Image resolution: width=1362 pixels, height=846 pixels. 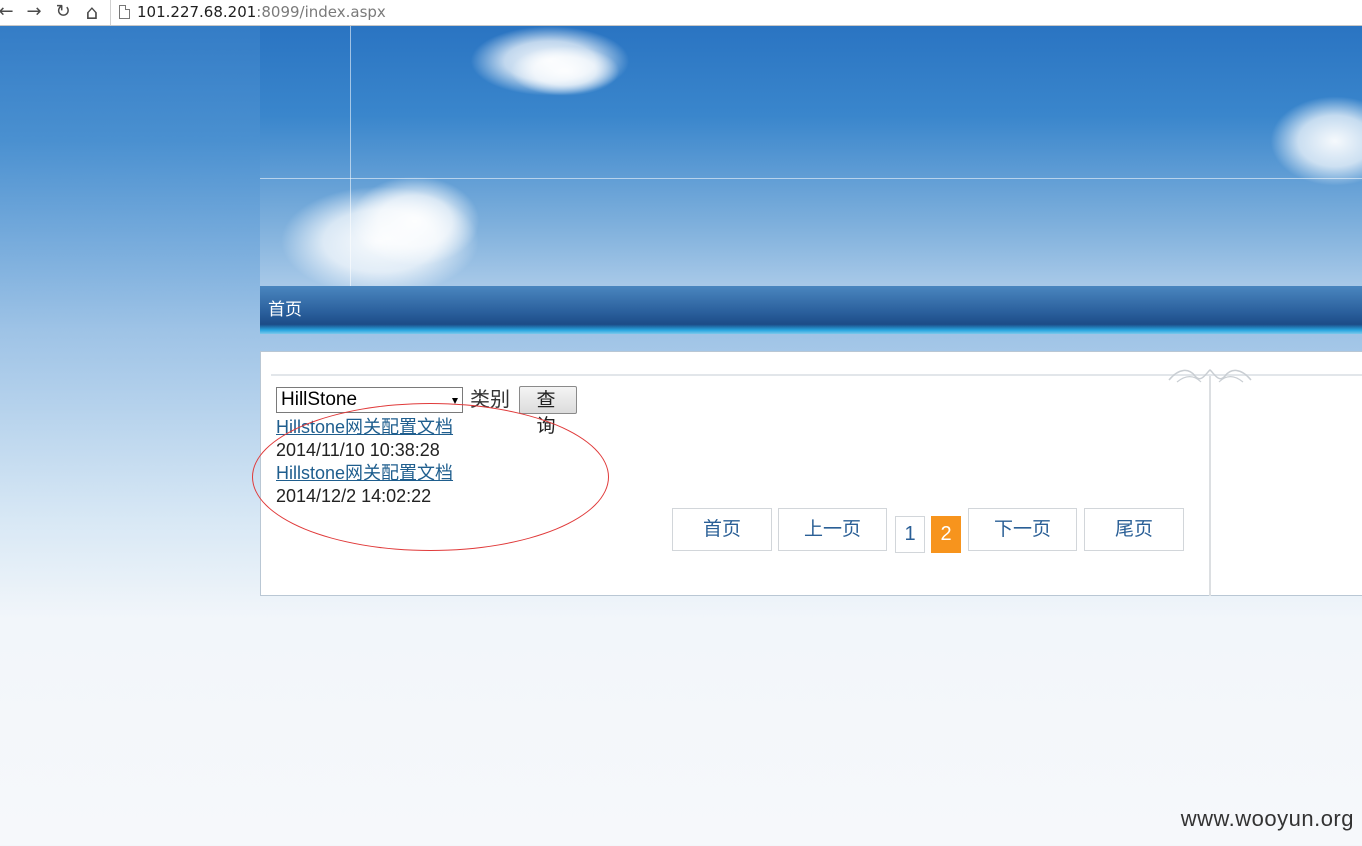 I want to click on page-icon, so click(x=124, y=12).